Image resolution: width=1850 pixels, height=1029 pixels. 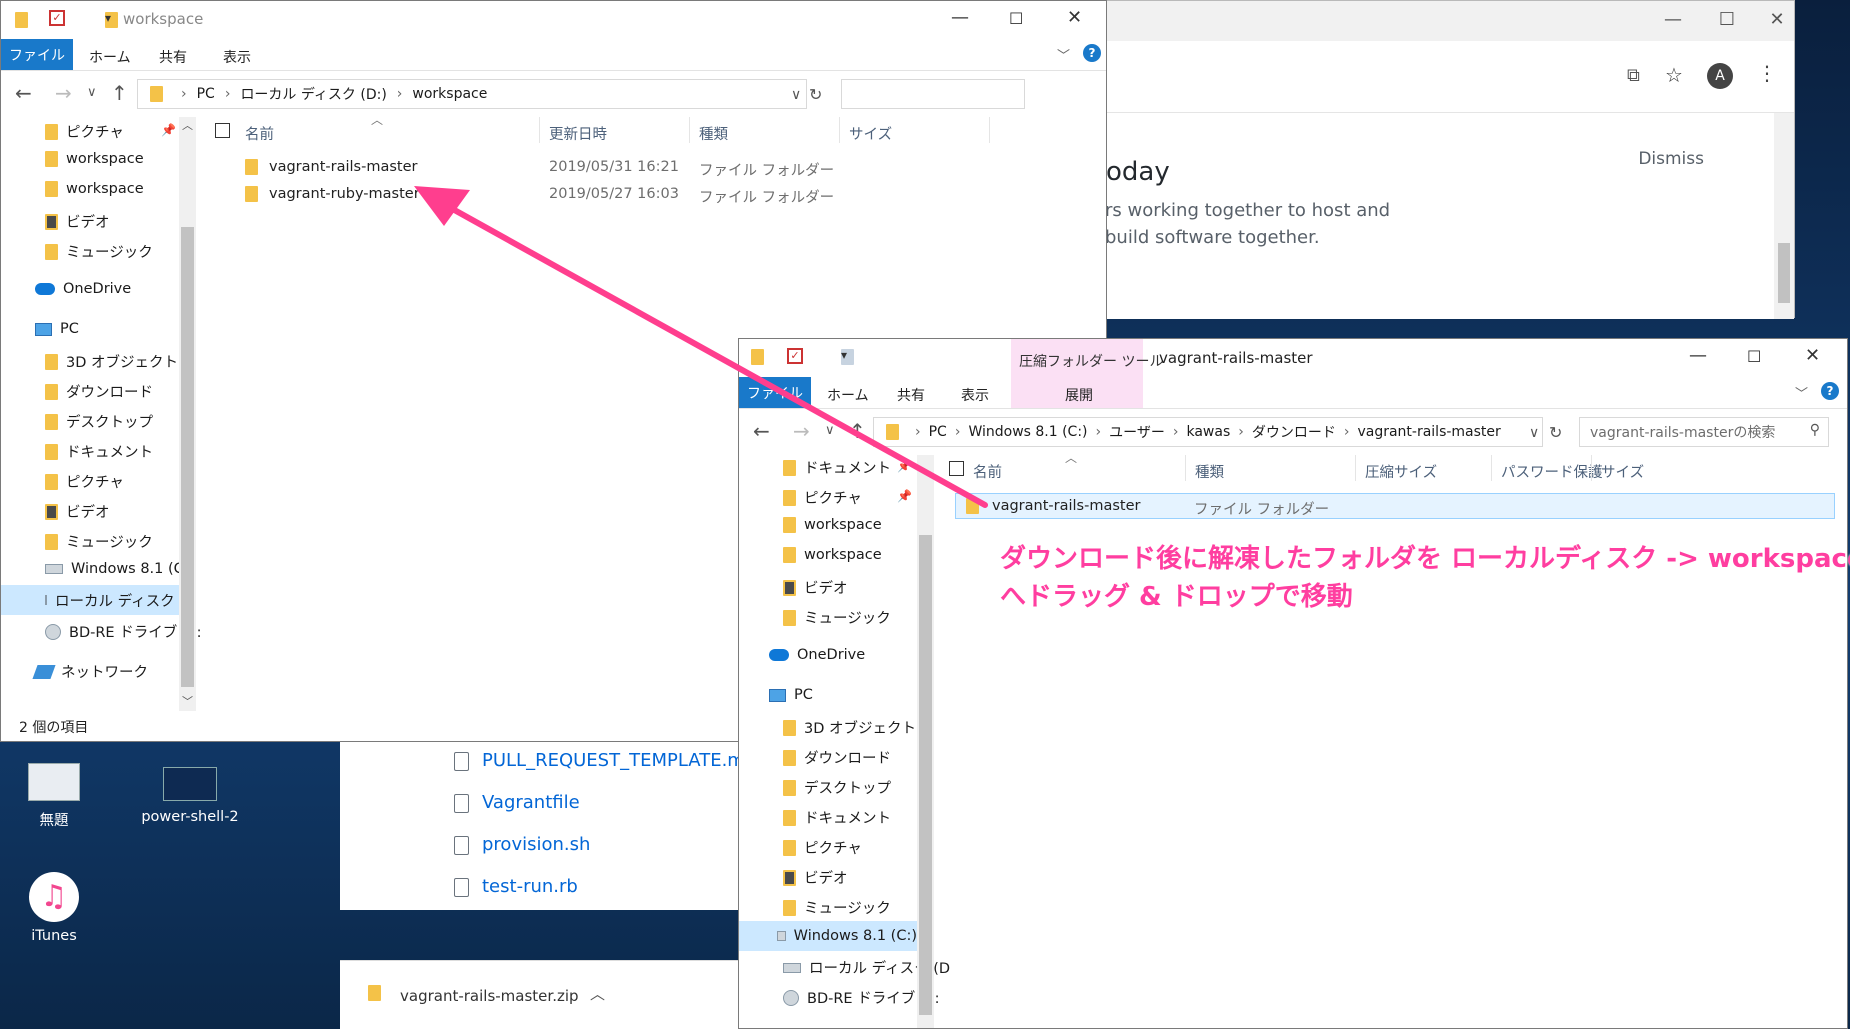 What do you see at coordinates (83, 289) in the screenshot?
I see `nav-item-onedrive: OneDrive` at bounding box center [83, 289].